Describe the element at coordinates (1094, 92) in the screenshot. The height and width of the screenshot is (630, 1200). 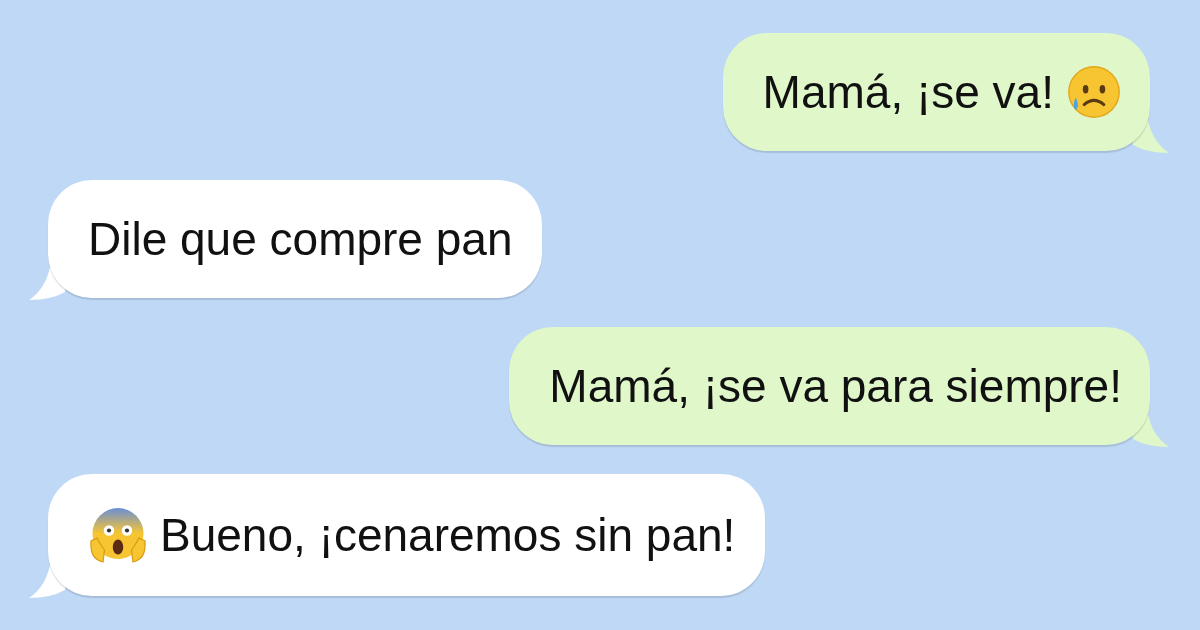
I see `sad-face-icon` at that location.